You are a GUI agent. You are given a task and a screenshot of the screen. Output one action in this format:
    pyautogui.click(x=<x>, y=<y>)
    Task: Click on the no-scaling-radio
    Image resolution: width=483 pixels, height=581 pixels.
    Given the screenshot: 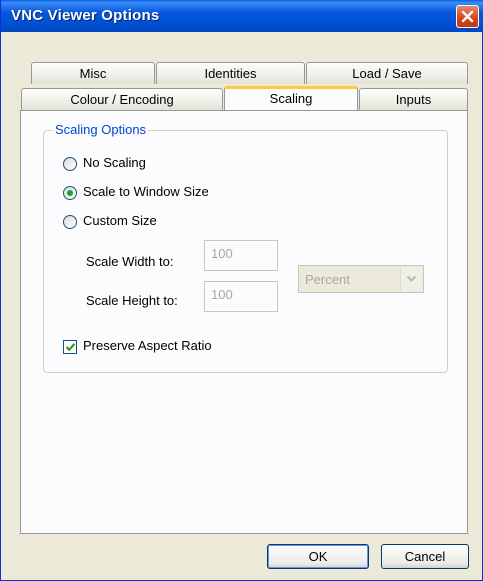 What is the action you would take?
    pyautogui.click(x=70, y=164)
    